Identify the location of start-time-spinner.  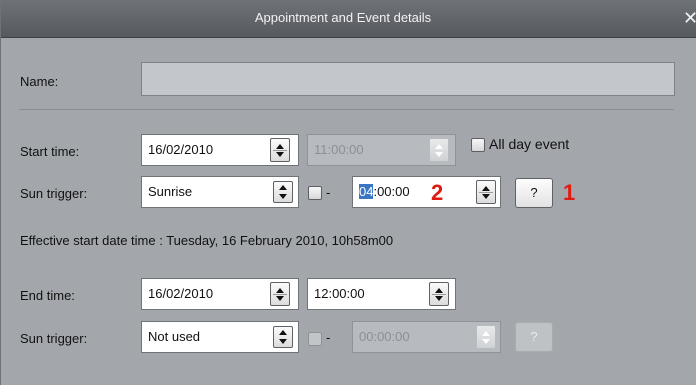
(439, 150).